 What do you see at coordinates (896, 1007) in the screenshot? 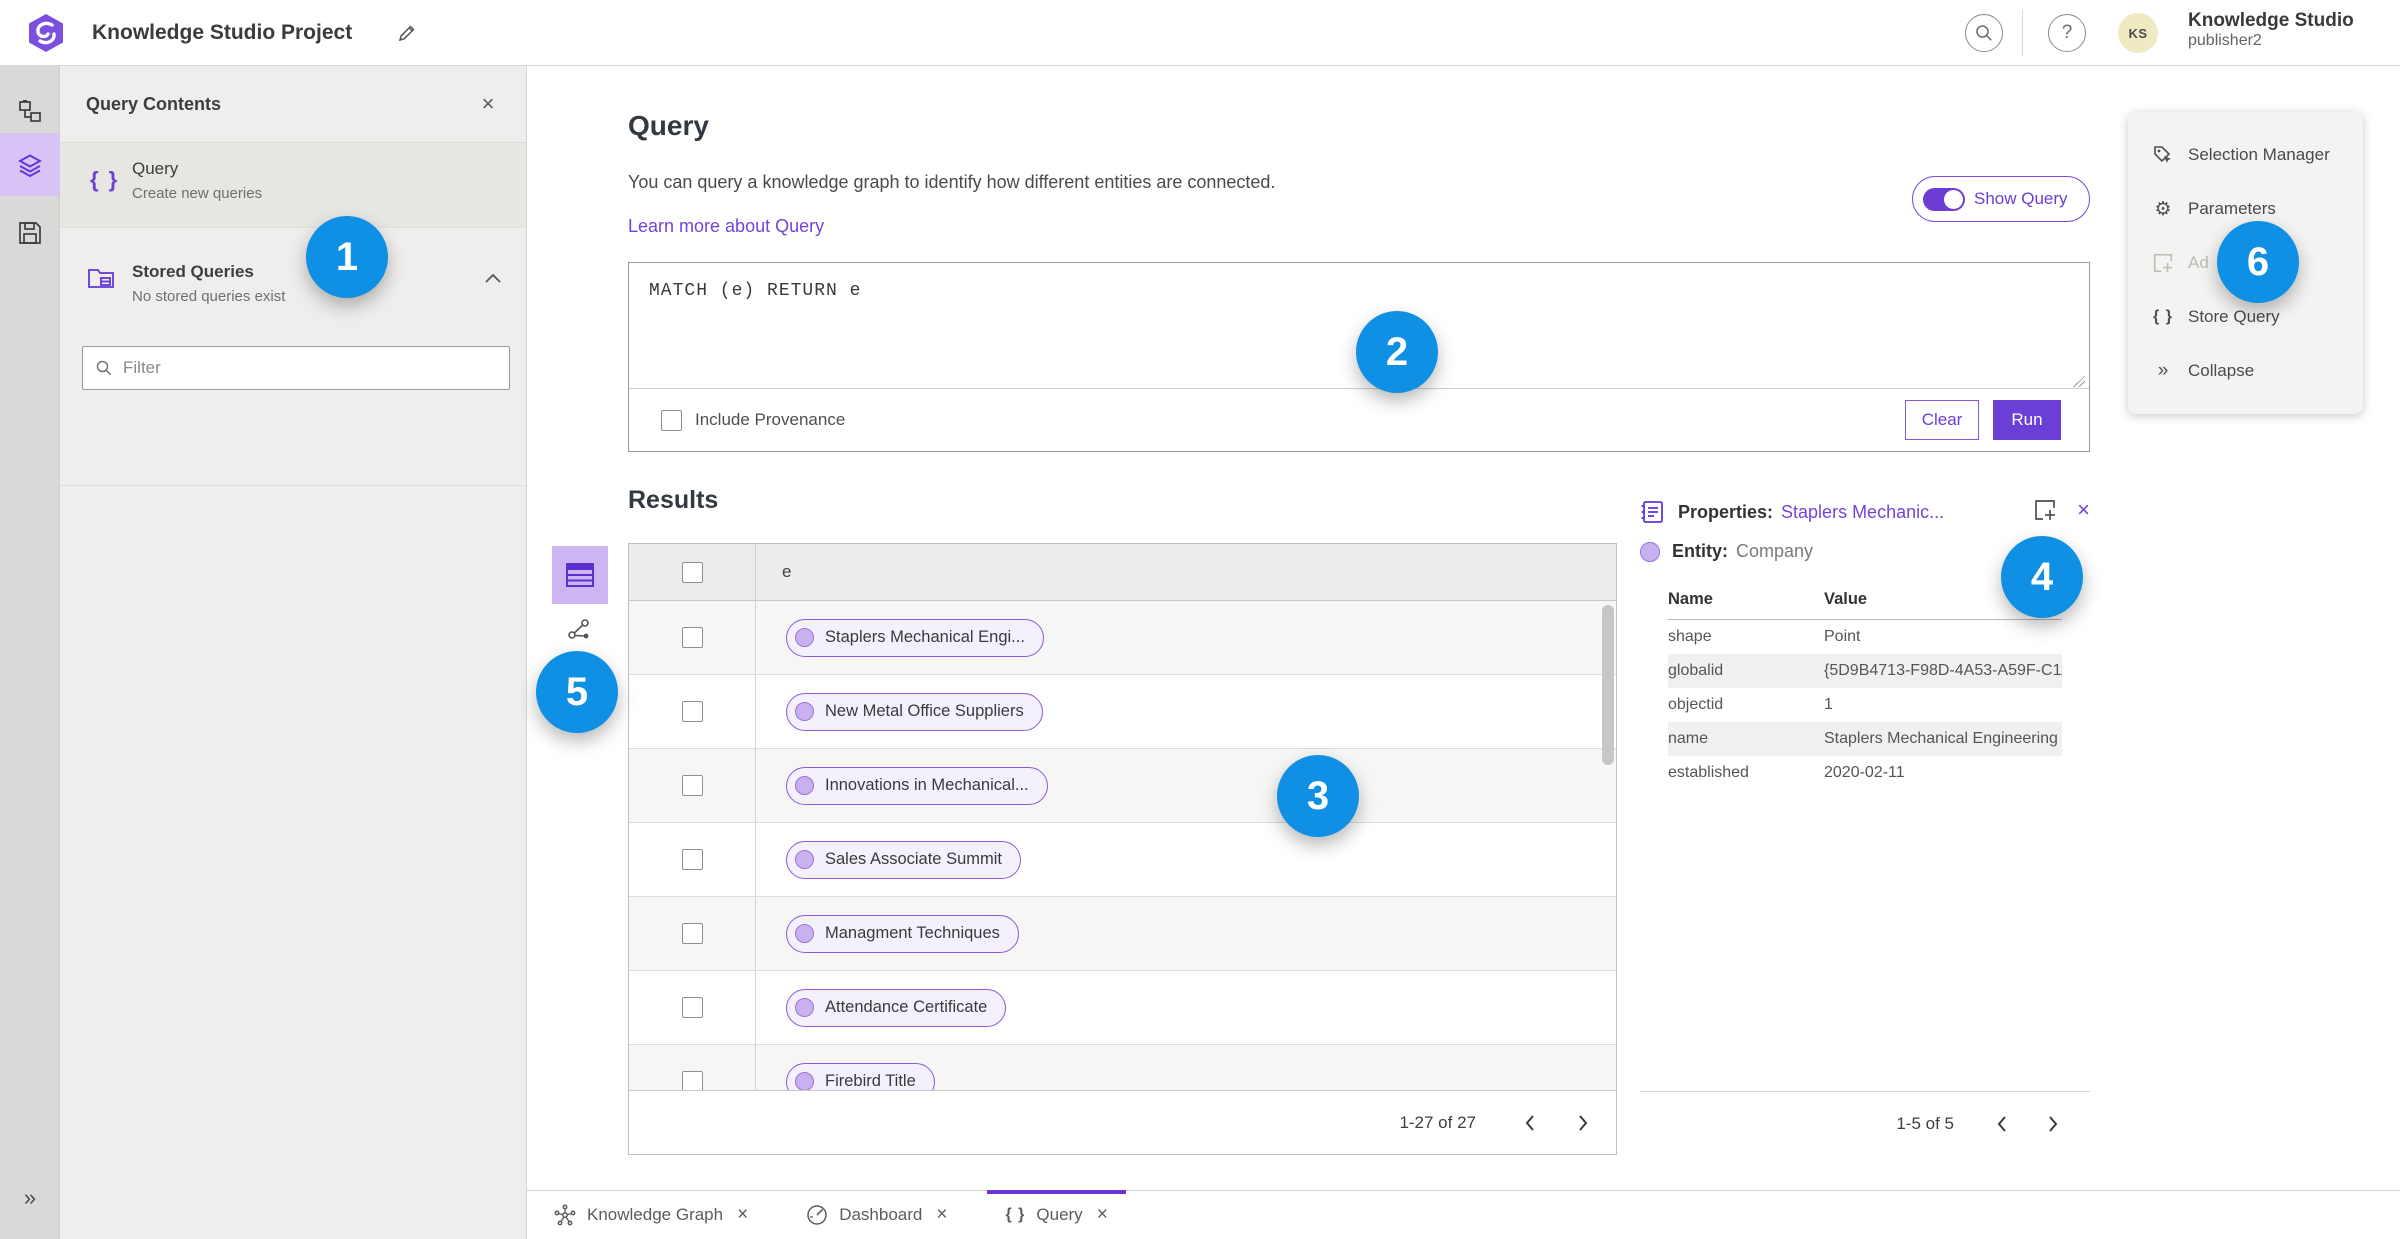
I see `entity-pill: Attendance Certificate` at bounding box center [896, 1007].